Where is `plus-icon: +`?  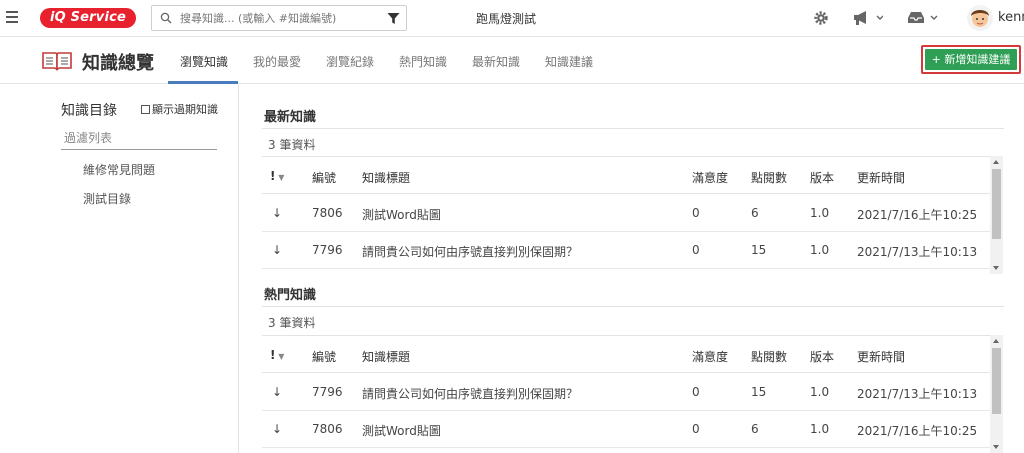 plus-icon: + is located at coordinates (938, 59).